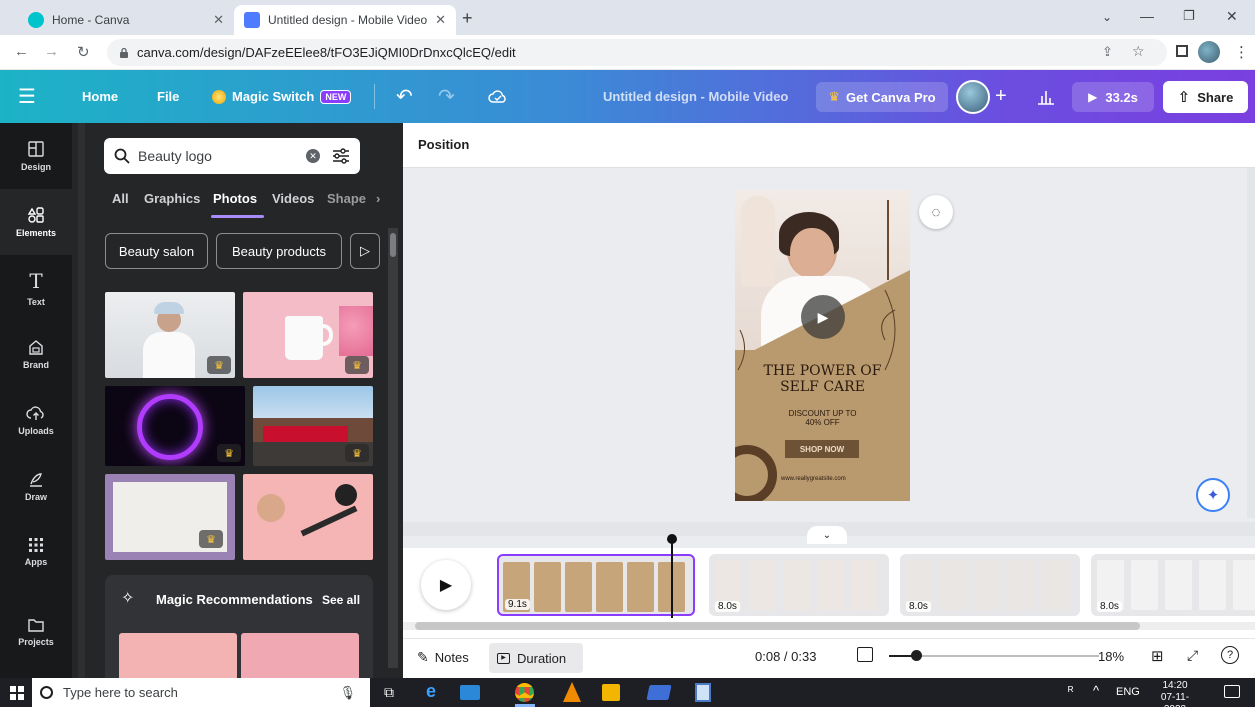 The height and width of the screenshot is (716, 1255). Describe the element at coordinates (156, 251) in the screenshot. I see `chip-beauty-salon: Beauty salon` at that location.